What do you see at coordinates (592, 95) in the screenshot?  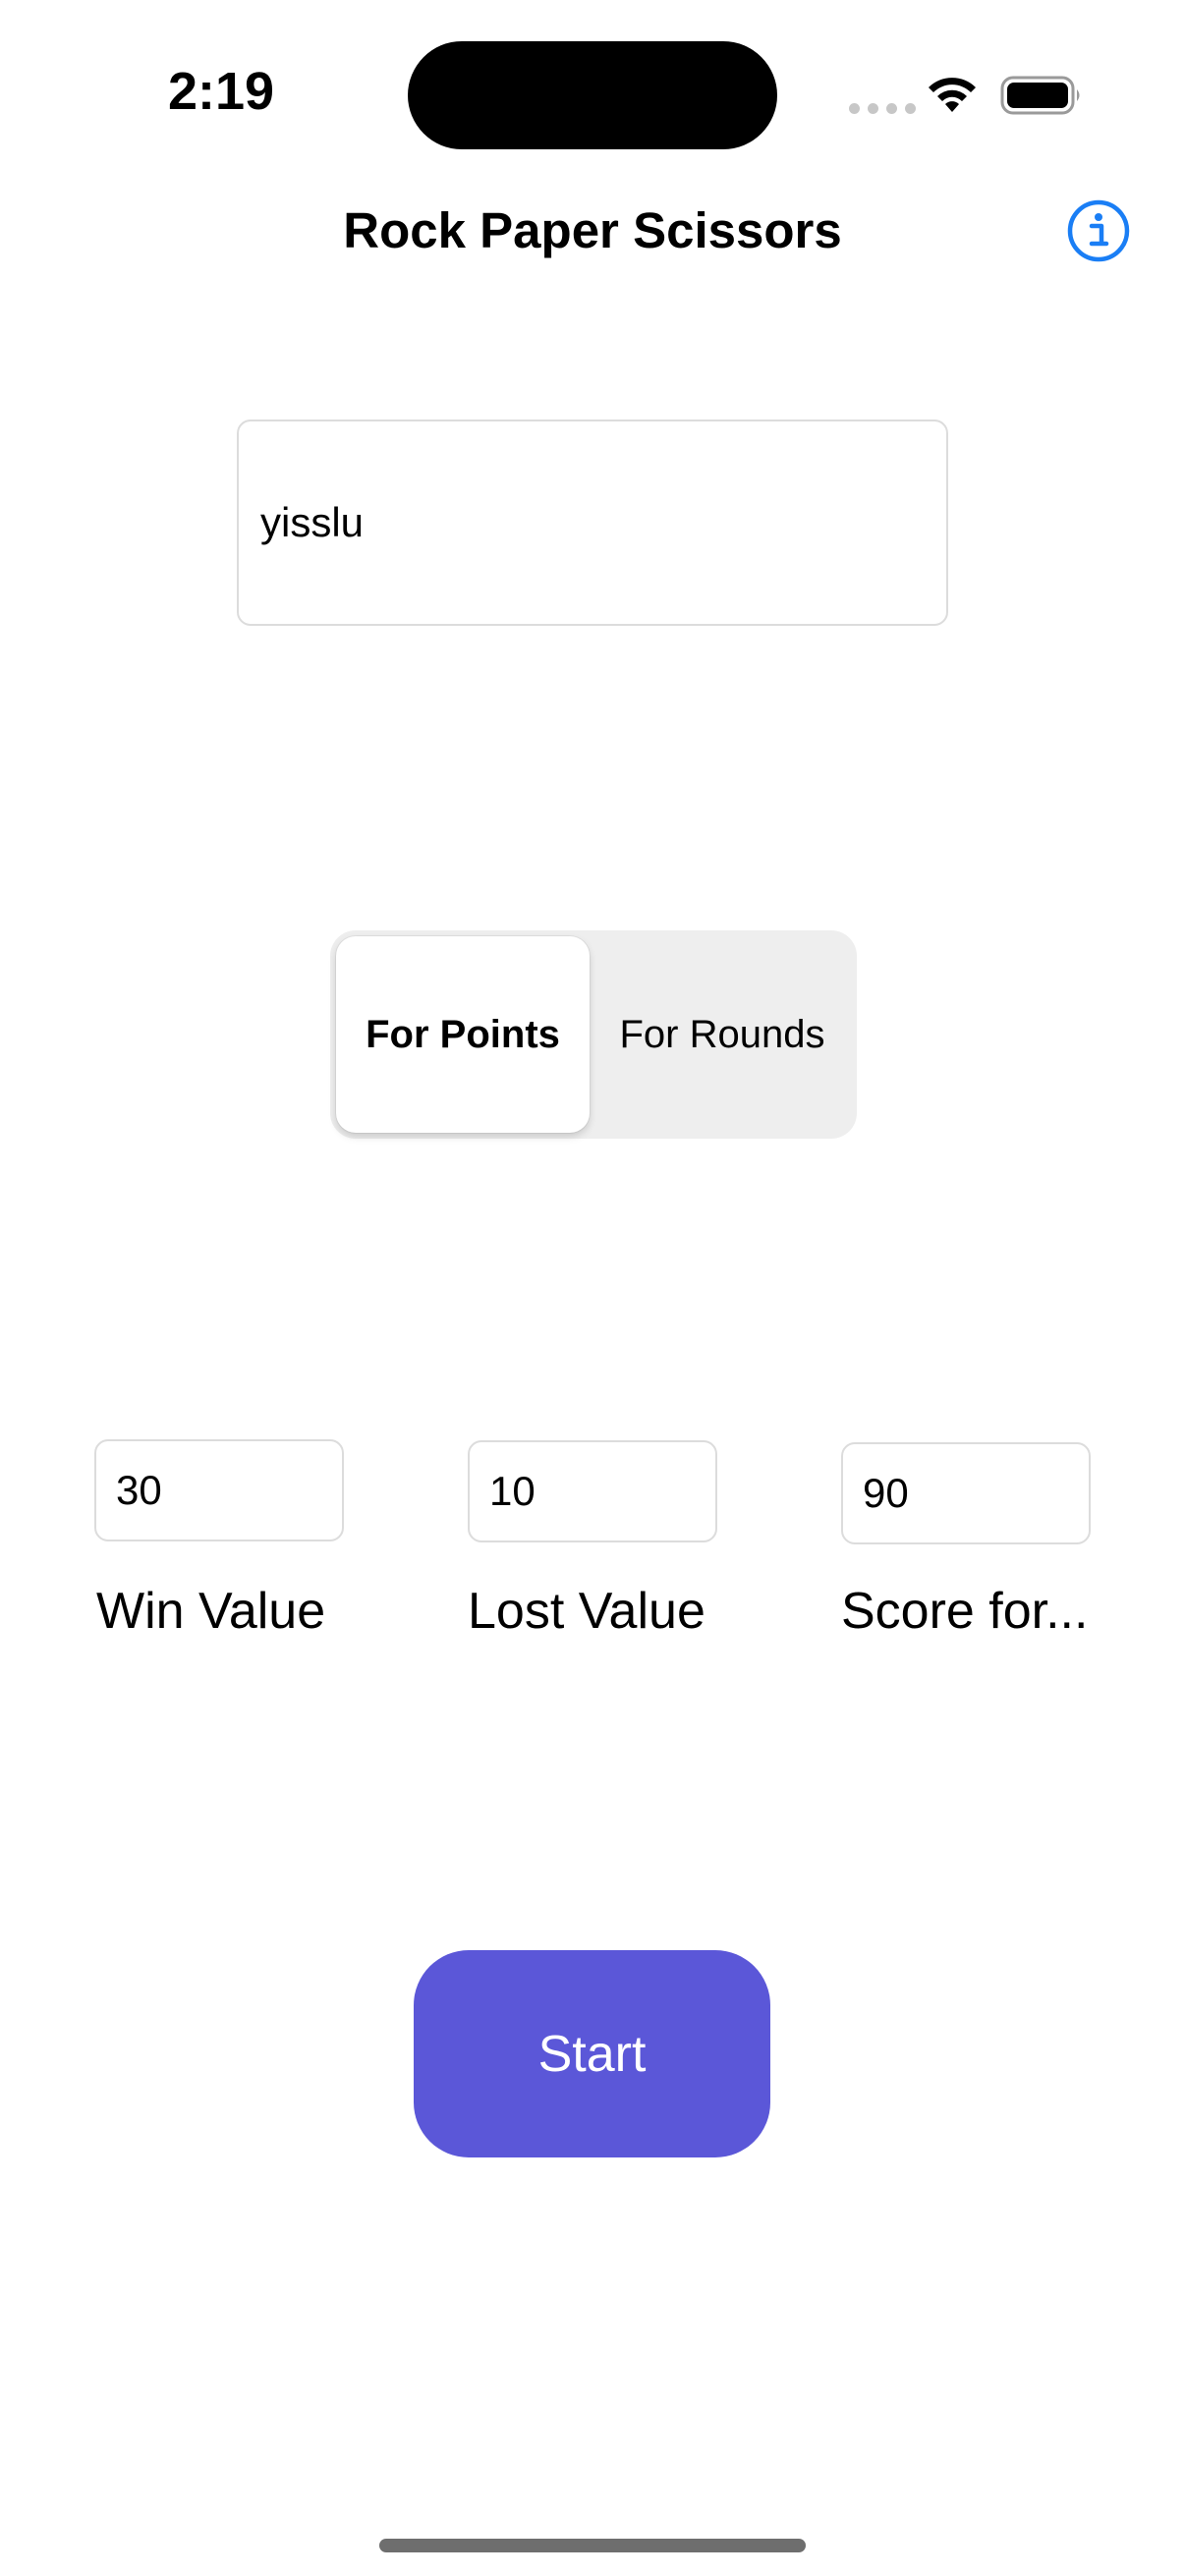 I see `dynamic-island` at bounding box center [592, 95].